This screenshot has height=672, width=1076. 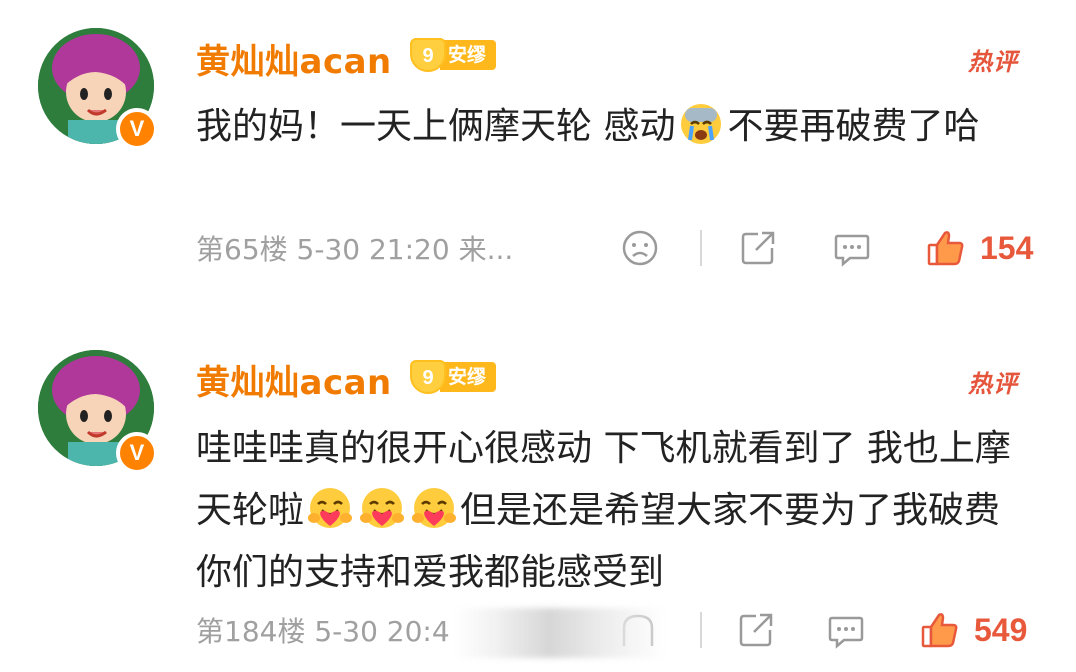 What do you see at coordinates (436, 126) in the screenshot?
I see `comment-text-part: 我的妈！一天上俩摩天轮 感动` at bounding box center [436, 126].